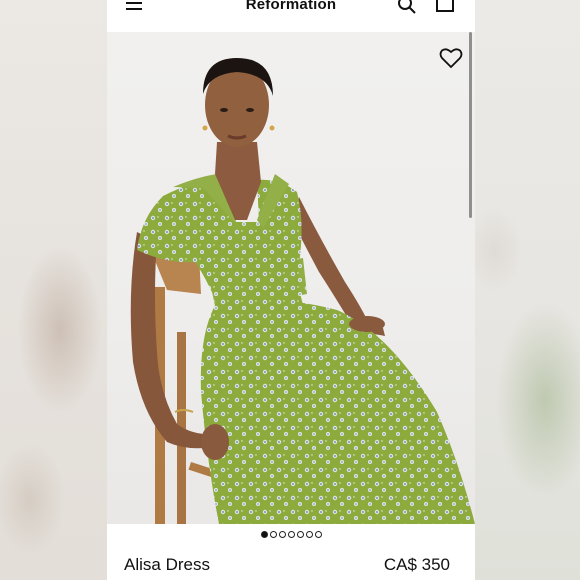 This screenshot has height=580, width=580. Describe the element at coordinates (445, 7) in the screenshot. I see `shopping-bag-icon` at that location.